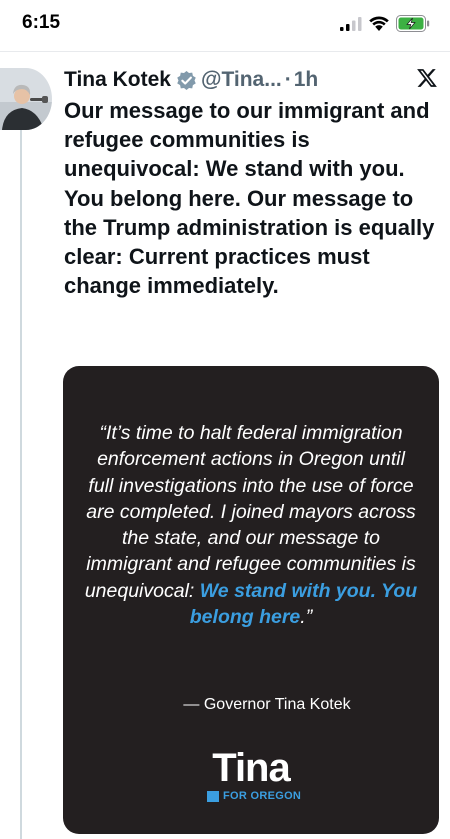  What do you see at coordinates (186, 80) in the screenshot?
I see `verified-badge-icon` at bounding box center [186, 80].